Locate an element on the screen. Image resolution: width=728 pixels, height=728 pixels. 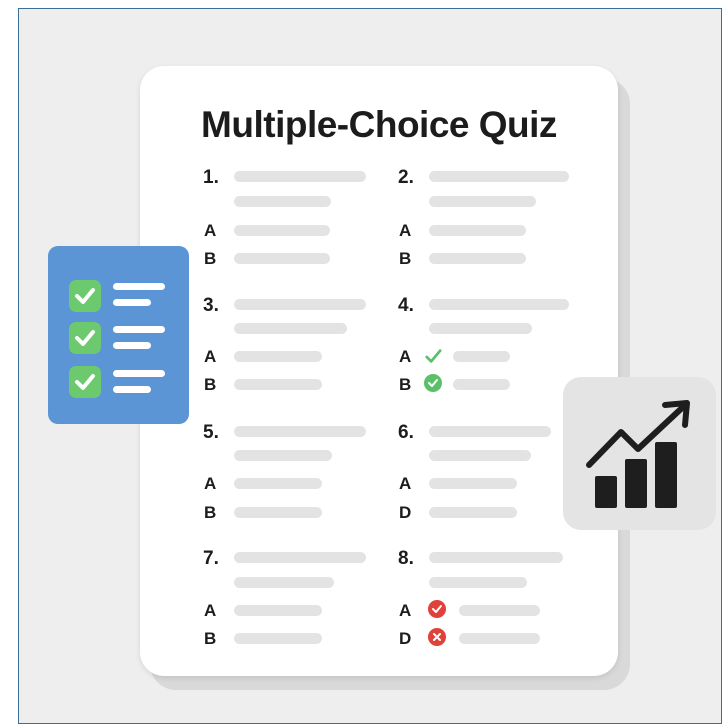
question-2-option-a-label: A is located at coordinates (405, 231).